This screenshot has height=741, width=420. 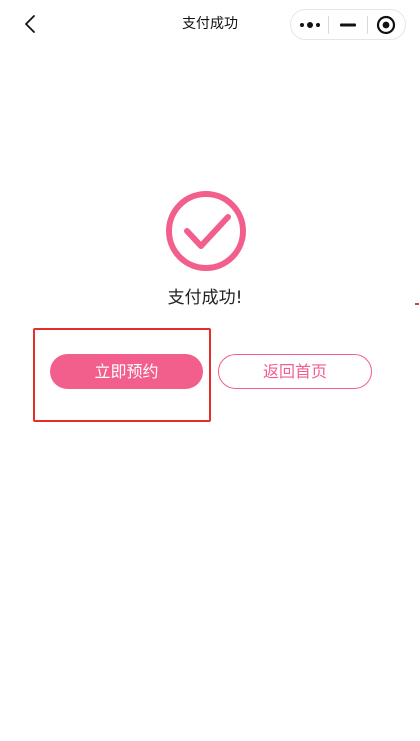 What do you see at coordinates (417, 304) in the screenshot?
I see `annotation-mark` at bounding box center [417, 304].